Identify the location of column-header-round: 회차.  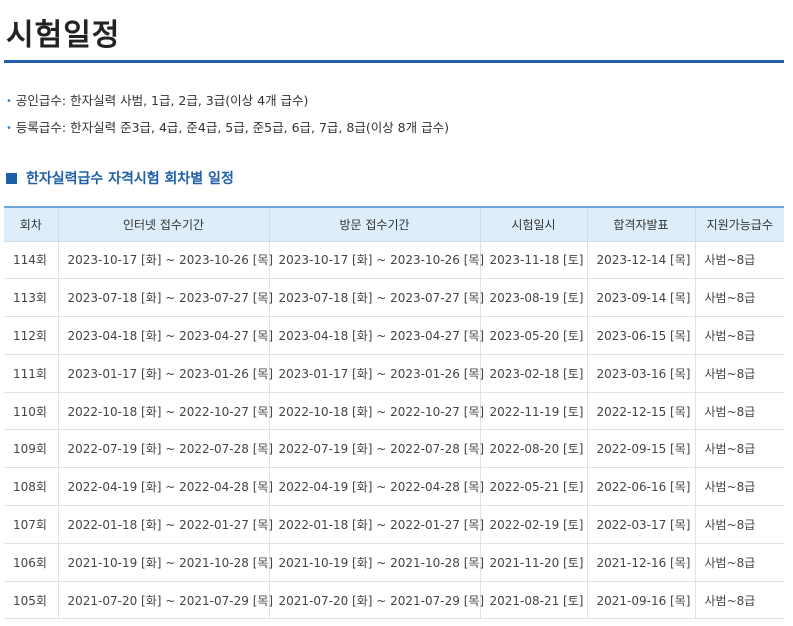
(31, 224).